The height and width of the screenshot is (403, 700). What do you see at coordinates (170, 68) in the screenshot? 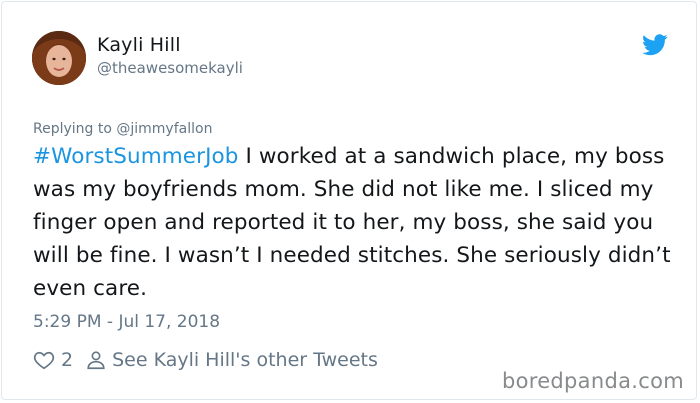
I see `user-handle: @theawesomekayli` at bounding box center [170, 68].